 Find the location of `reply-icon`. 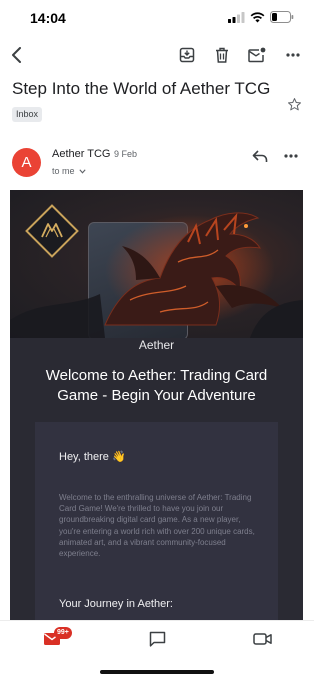

reply-icon is located at coordinates (260, 156).